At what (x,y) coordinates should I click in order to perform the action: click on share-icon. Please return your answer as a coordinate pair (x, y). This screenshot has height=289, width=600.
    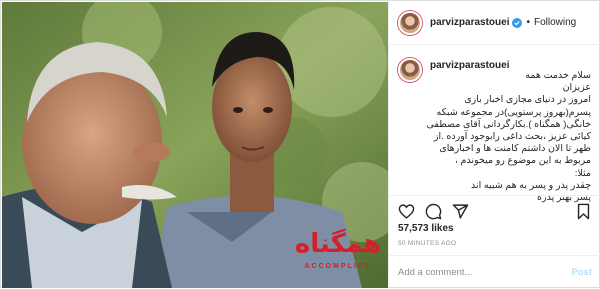
    Looking at the image, I should click on (460, 211).